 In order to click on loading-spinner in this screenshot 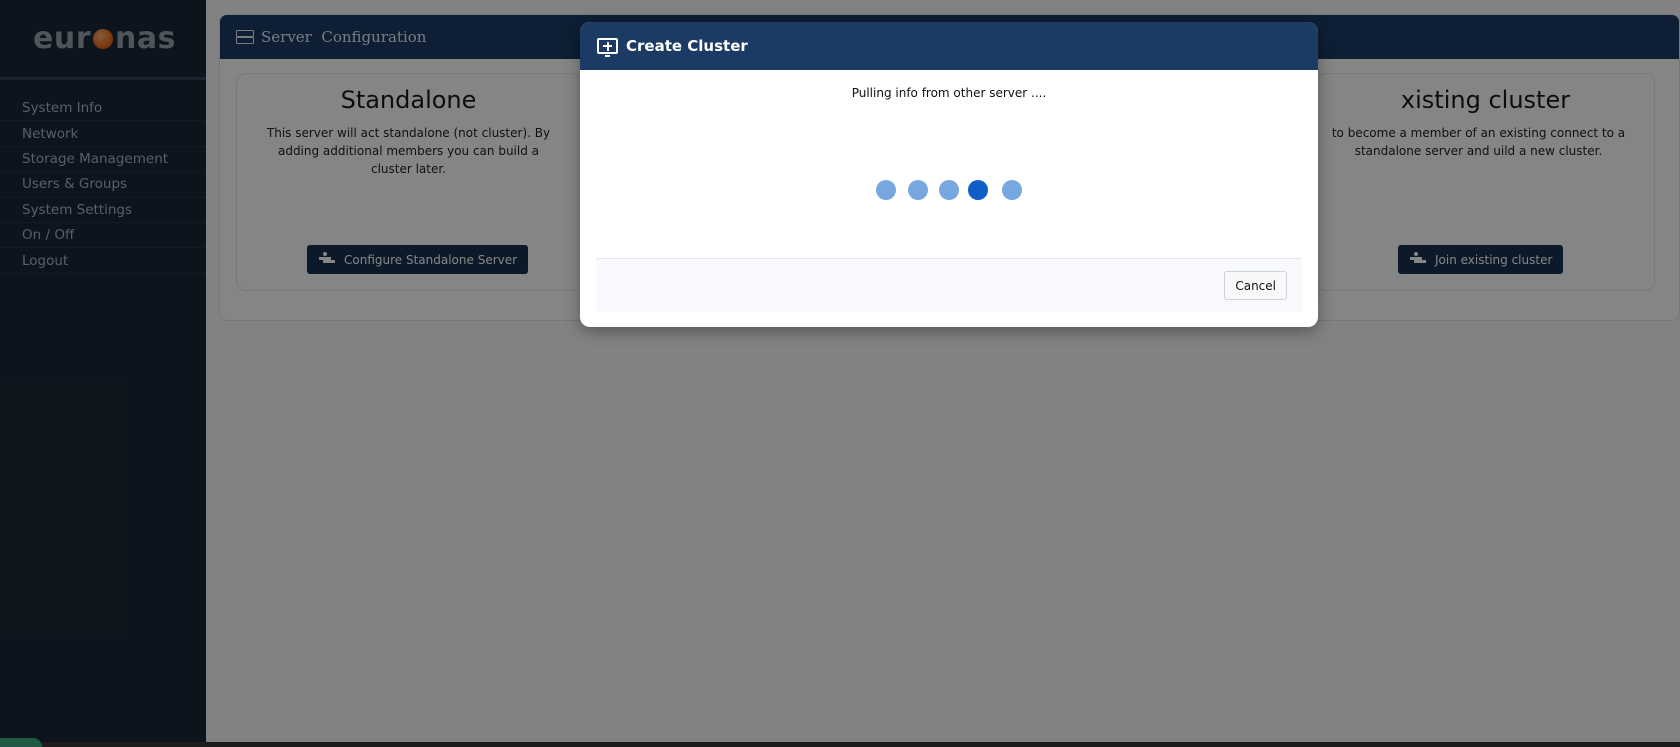, I will do `click(949, 190)`.